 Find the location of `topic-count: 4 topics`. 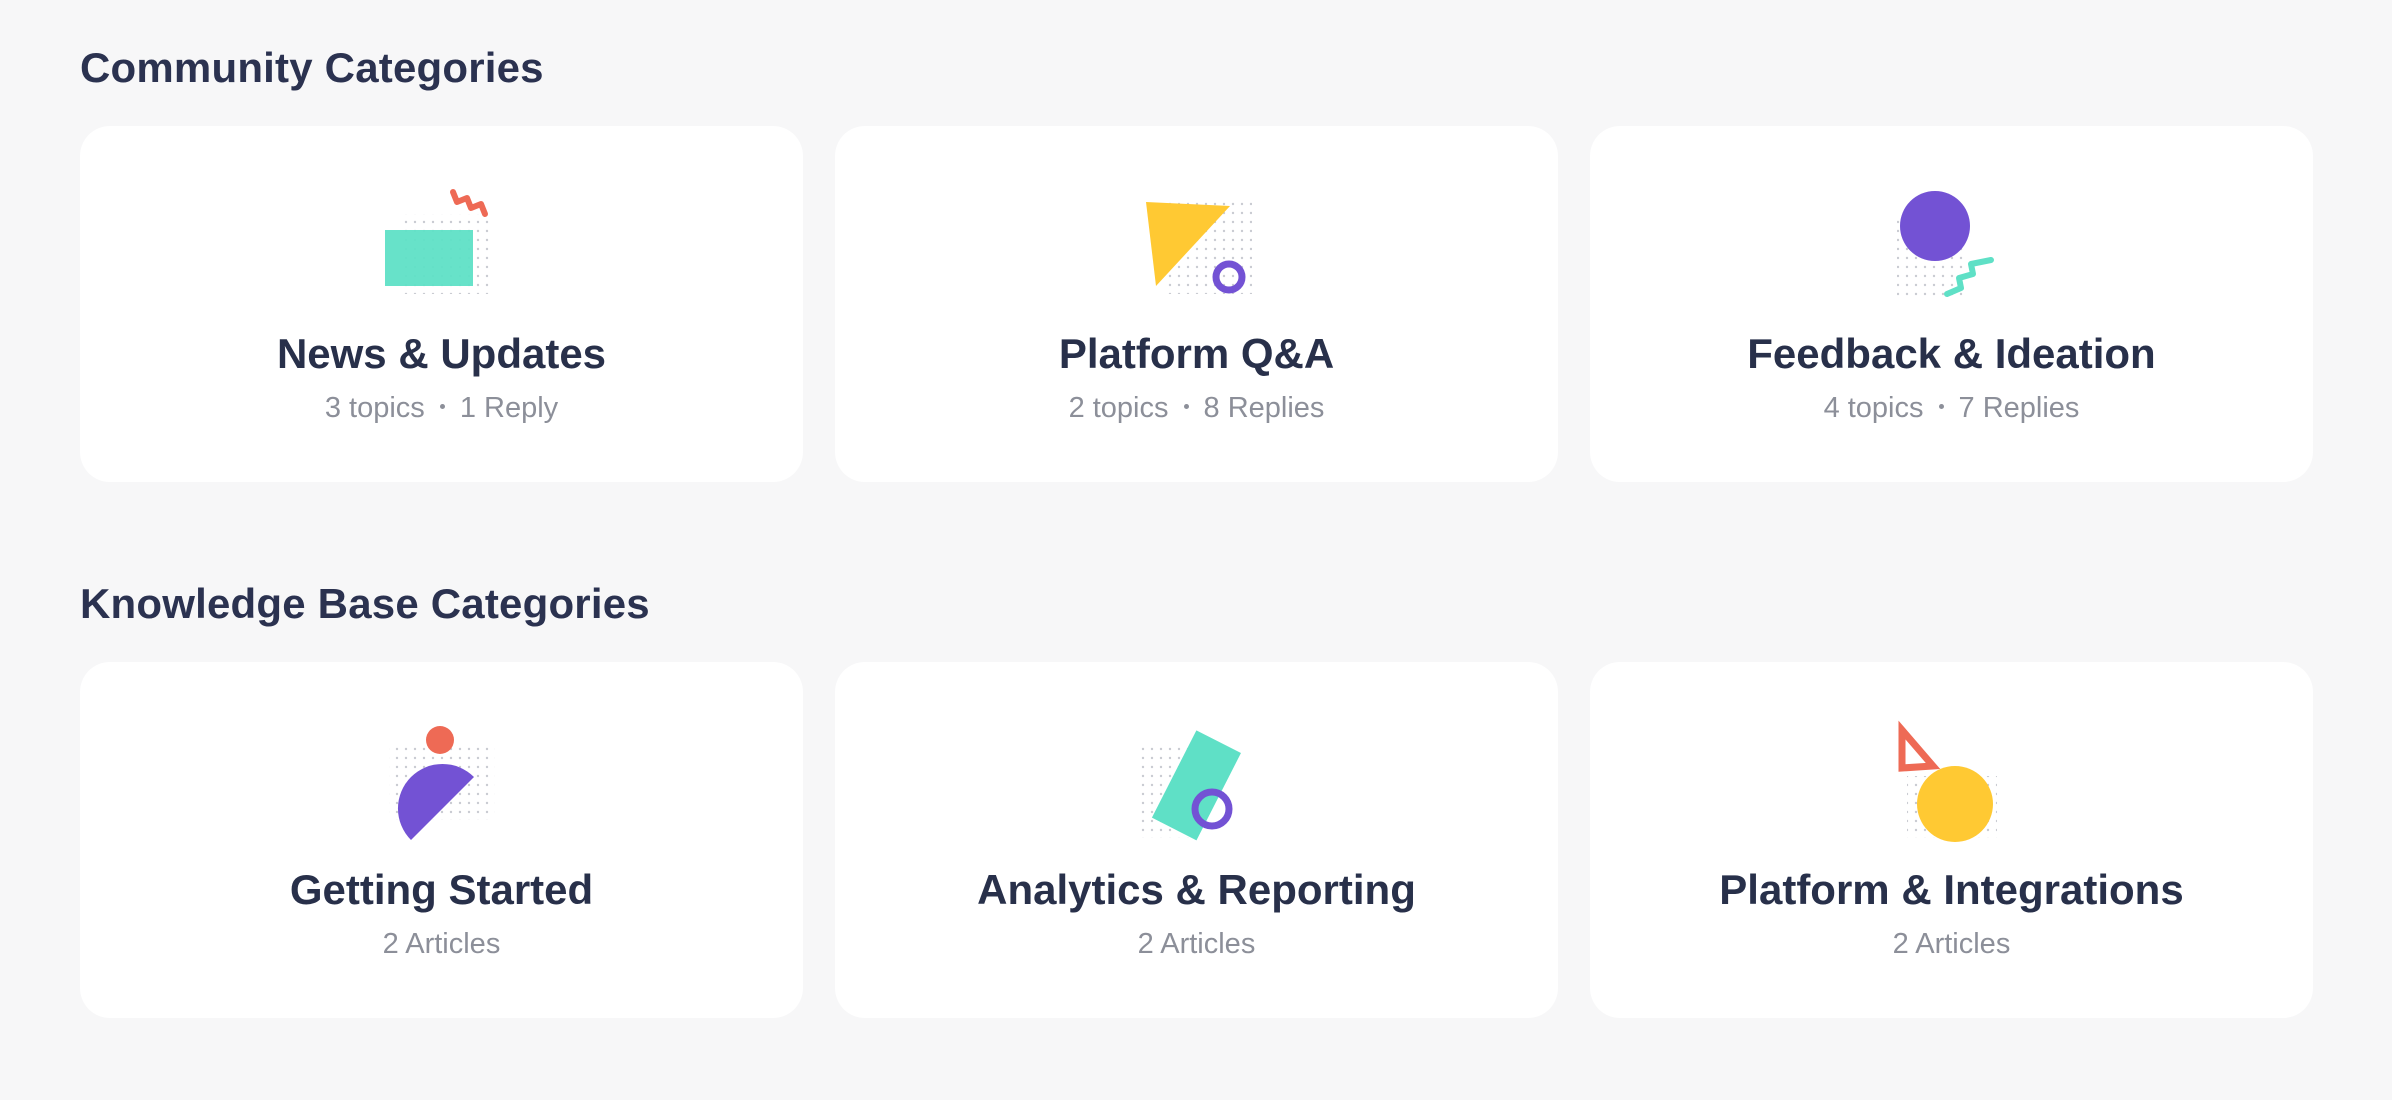

topic-count: 4 topics is located at coordinates (1873, 408).